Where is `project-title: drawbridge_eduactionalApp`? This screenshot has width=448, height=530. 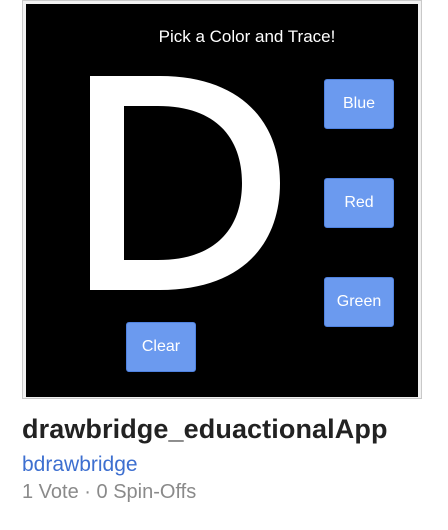
project-title: drawbridge_eduactionalApp is located at coordinates (205, 429).